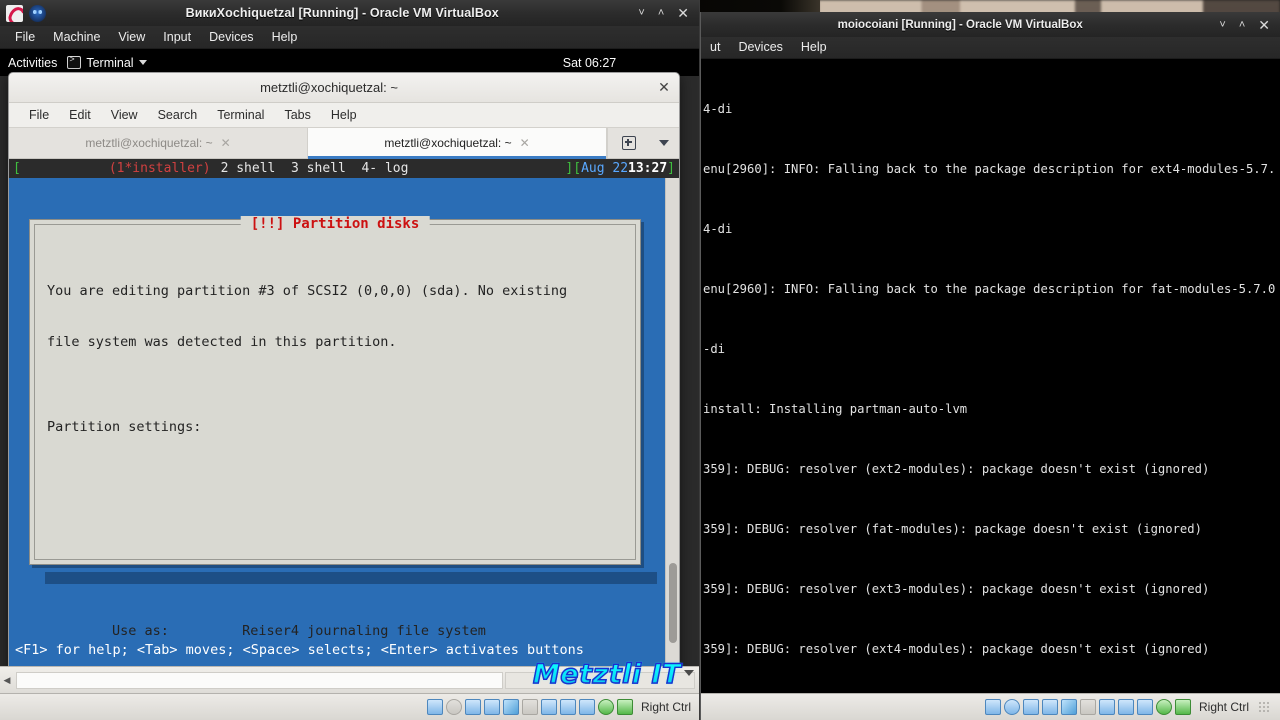  I want to click on terminal-menu-file: File, so click(39, 115).